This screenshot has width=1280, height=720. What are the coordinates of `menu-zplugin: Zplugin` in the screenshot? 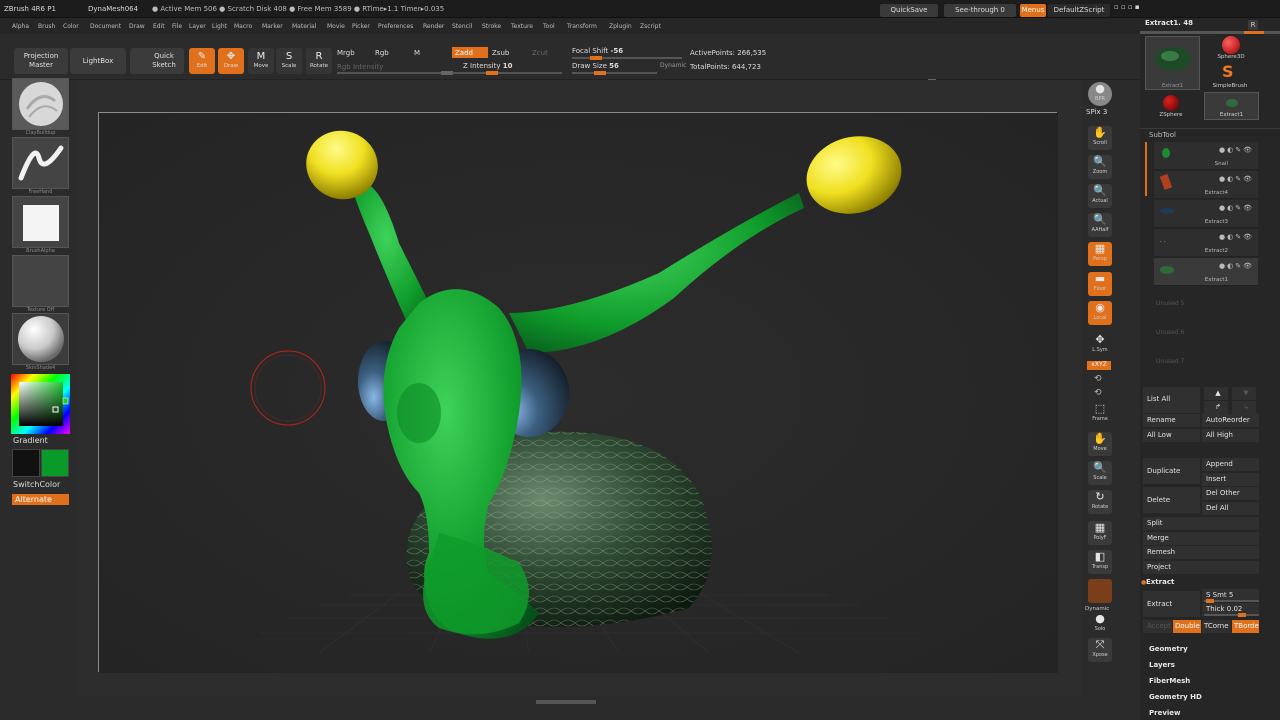 It's located at (620, 26).